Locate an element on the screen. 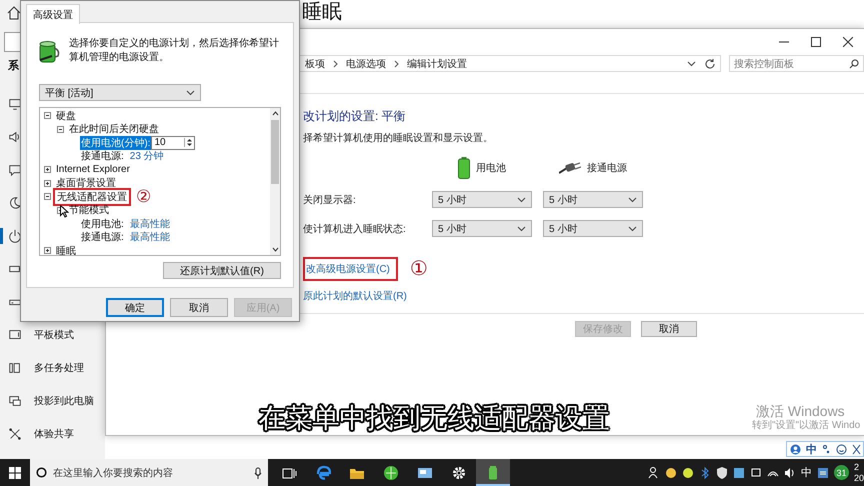  column-header: 用电池 is located at coordinates (491, 168).